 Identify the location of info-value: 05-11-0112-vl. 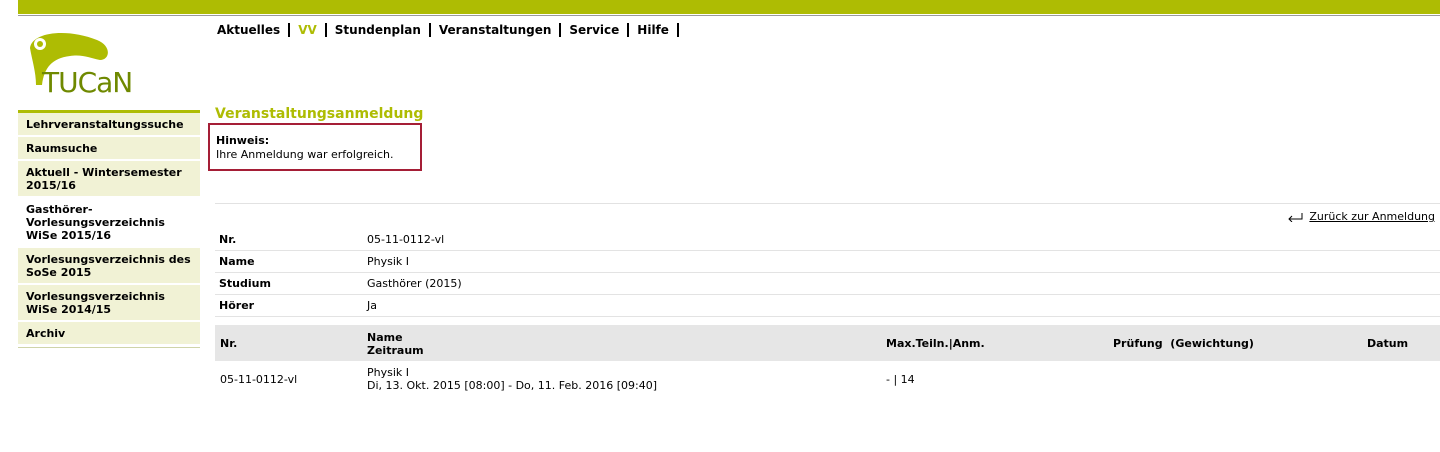
(406, 239).